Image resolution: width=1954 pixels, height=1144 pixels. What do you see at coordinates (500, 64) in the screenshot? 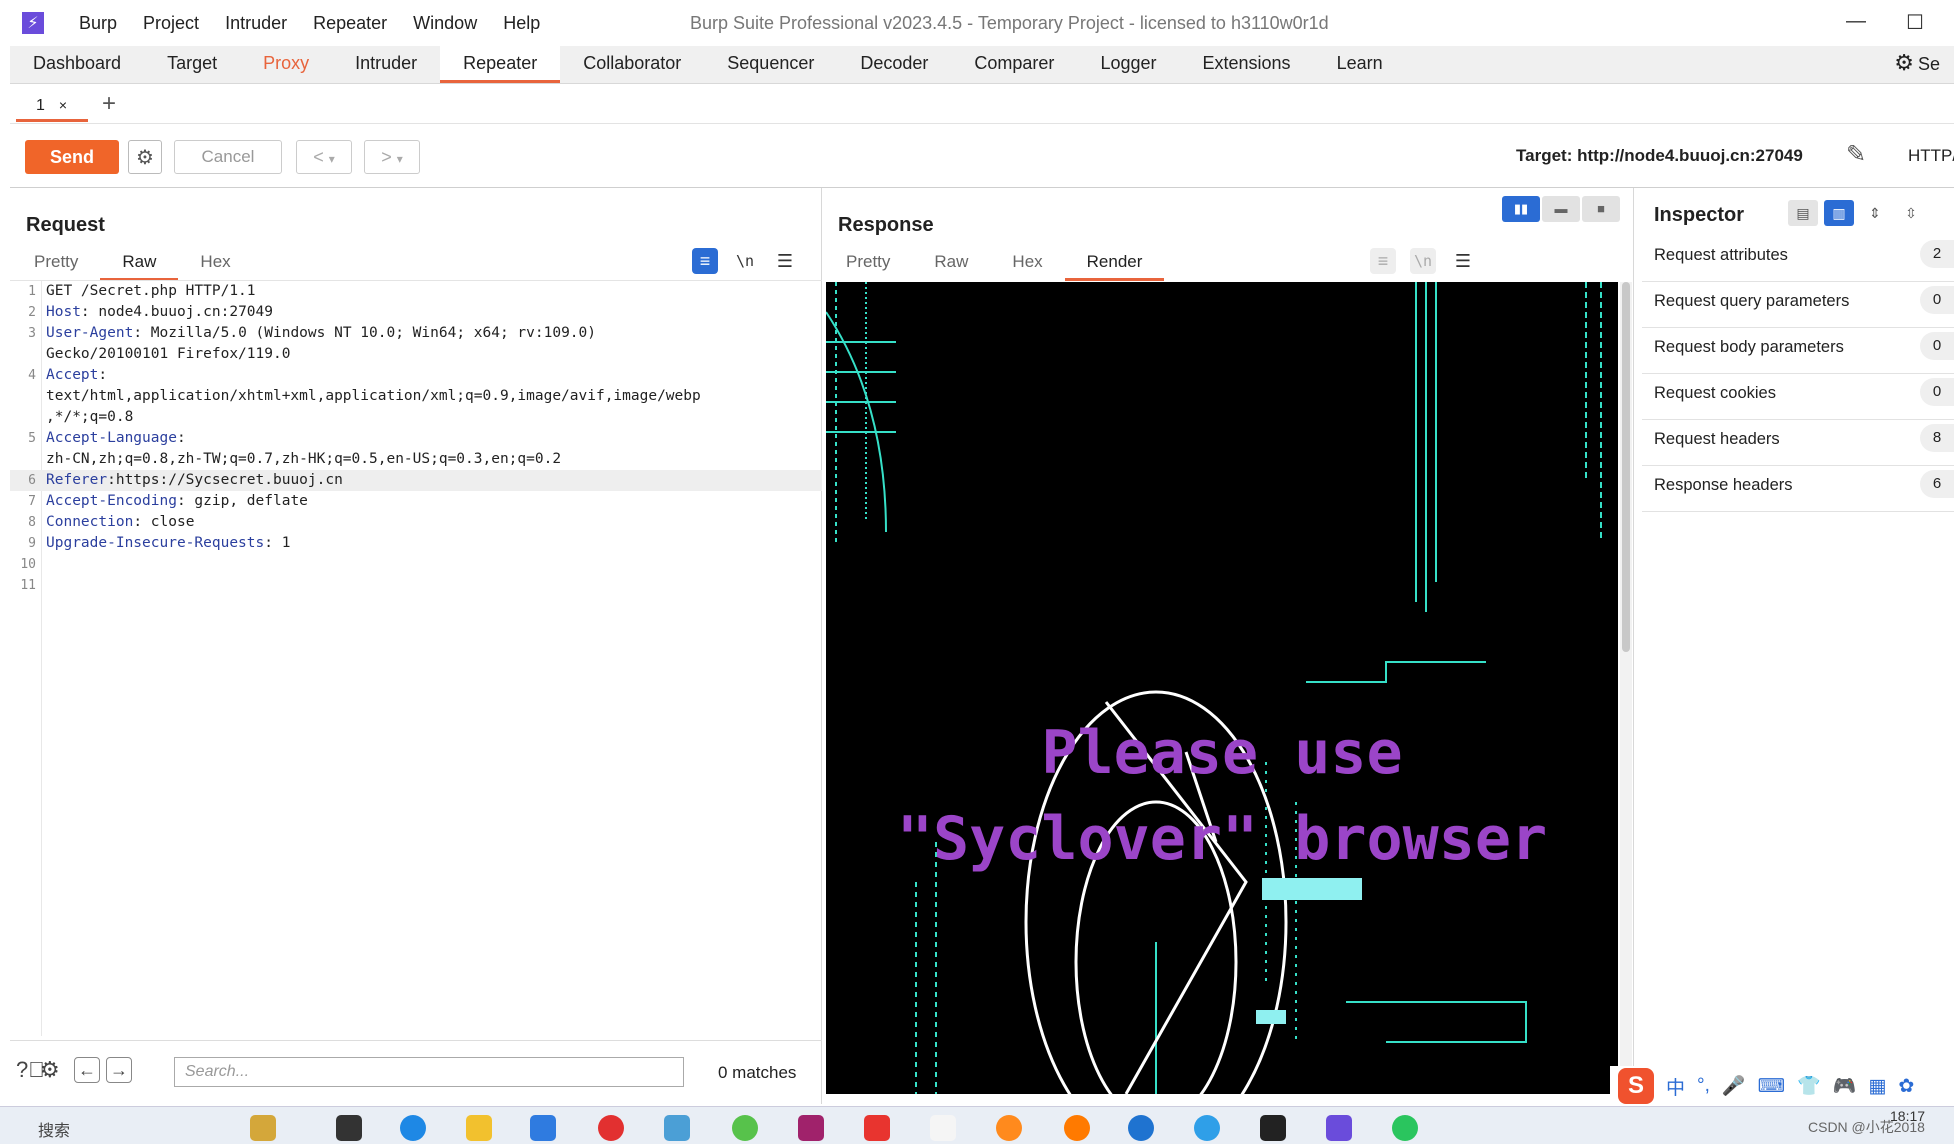
I see `tab-repeater: Repeater` at bounding box center [500, 64].